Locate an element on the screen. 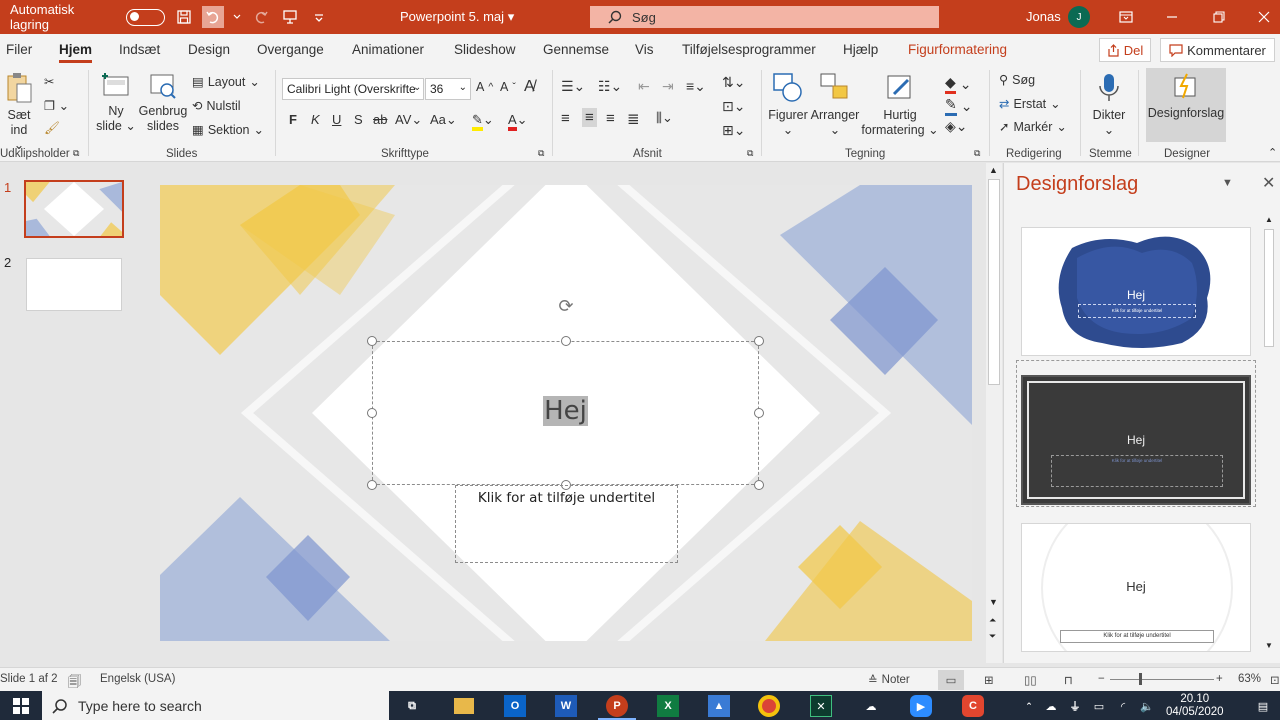 This screenshot has width=1280, height=720. tab-transitions: Overgange is located at coordinates (290, 49).